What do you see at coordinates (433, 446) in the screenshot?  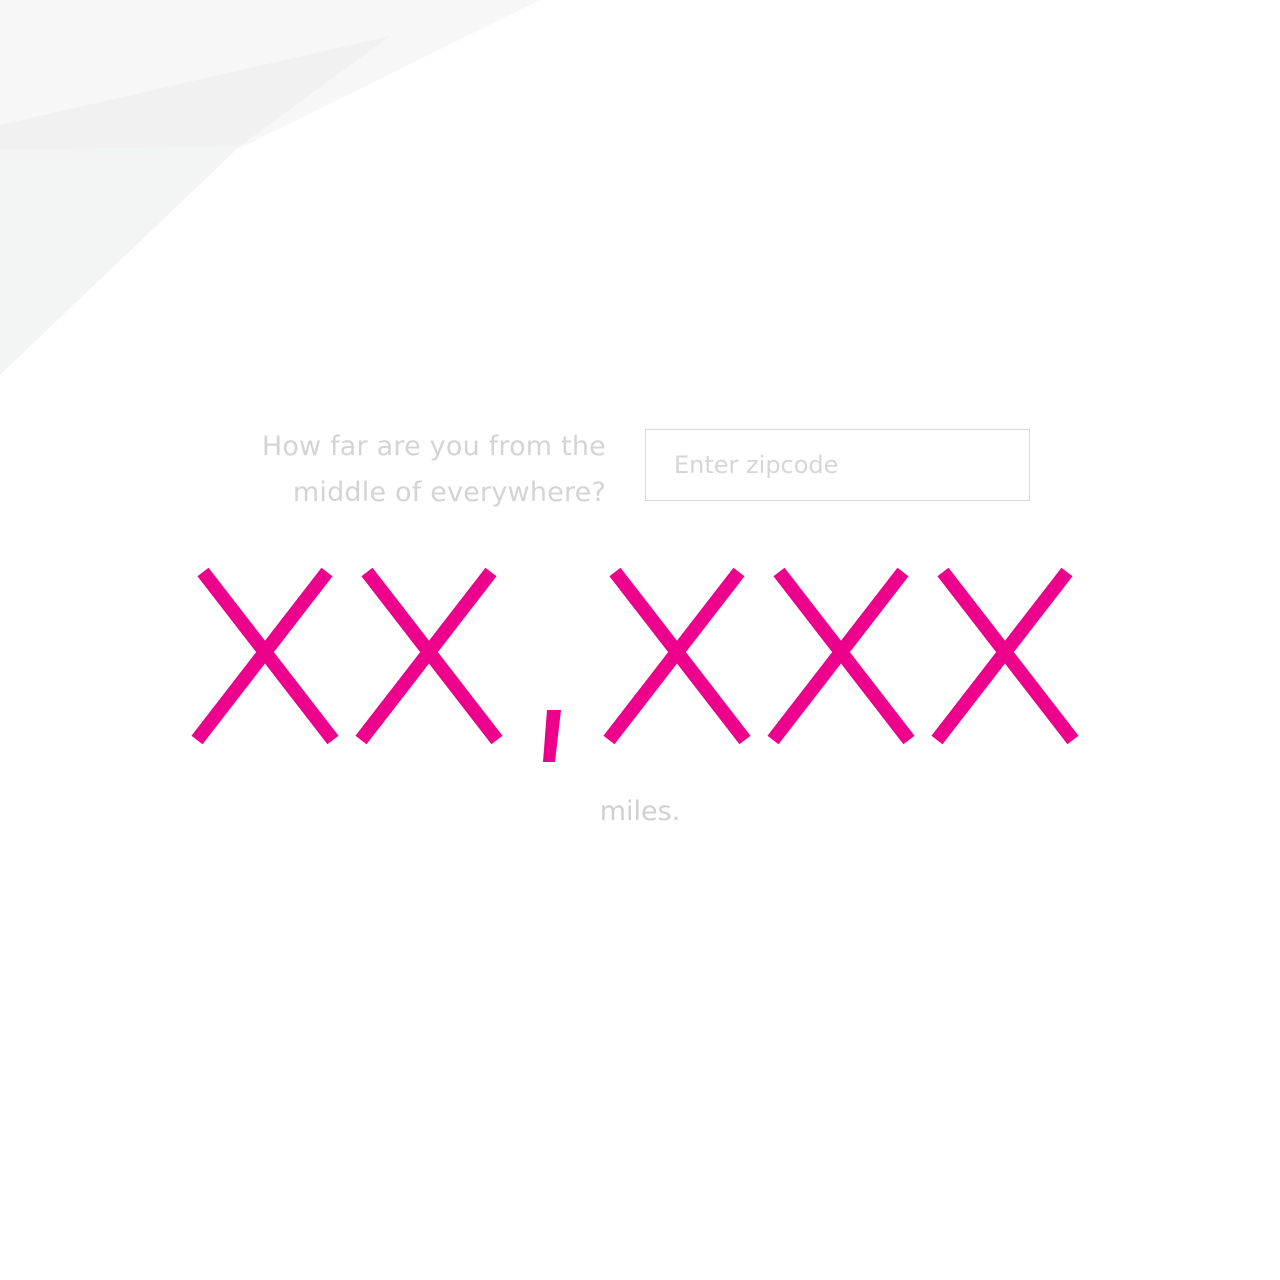 I see `question-line-1: How far are you from the` at bounding box center [433, 446].